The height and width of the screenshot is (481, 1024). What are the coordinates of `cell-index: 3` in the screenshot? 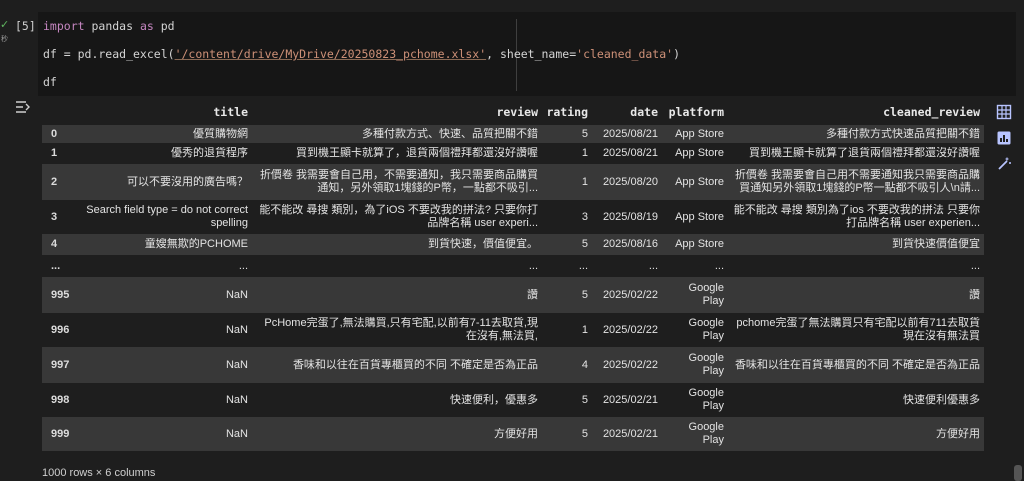 It's located at (54, 216).